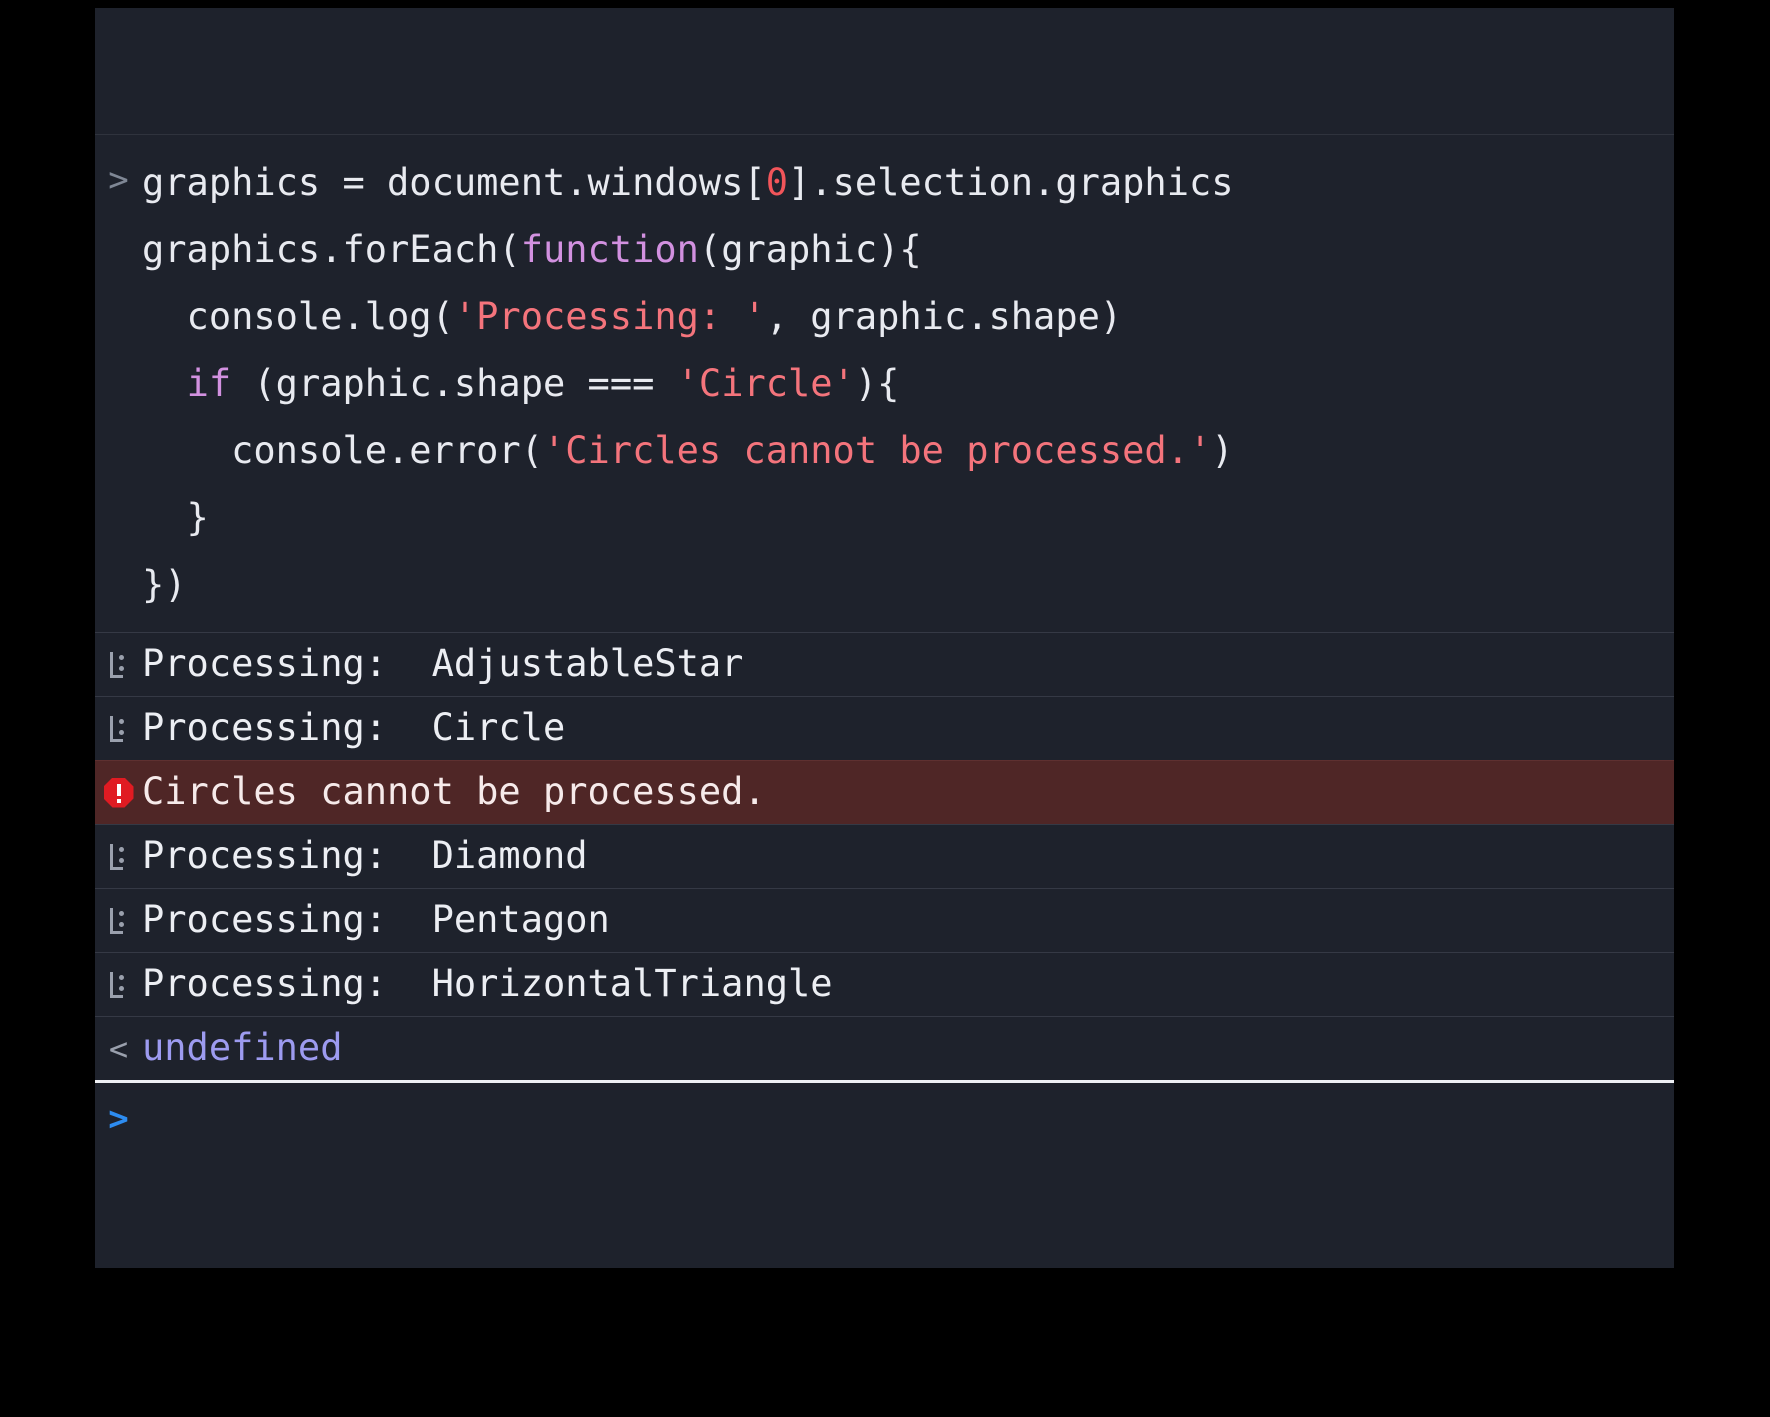 This screenshot has width=1770, height=1417. I want to click on code-token: ){, so click(877, 383).